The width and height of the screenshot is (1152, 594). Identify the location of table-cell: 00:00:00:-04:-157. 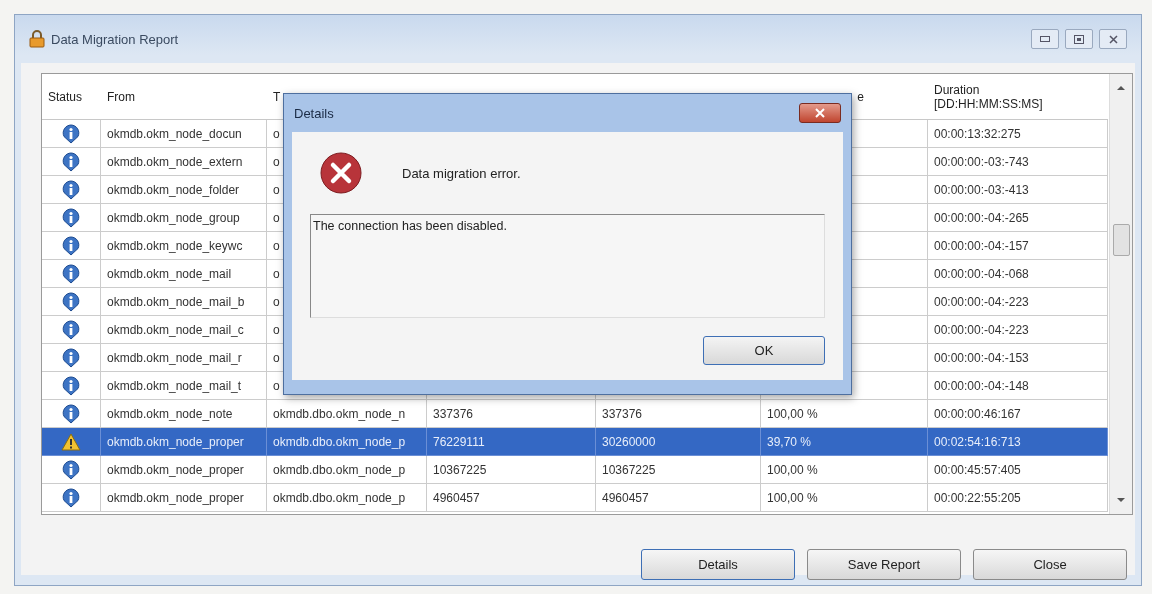
(981, 245).